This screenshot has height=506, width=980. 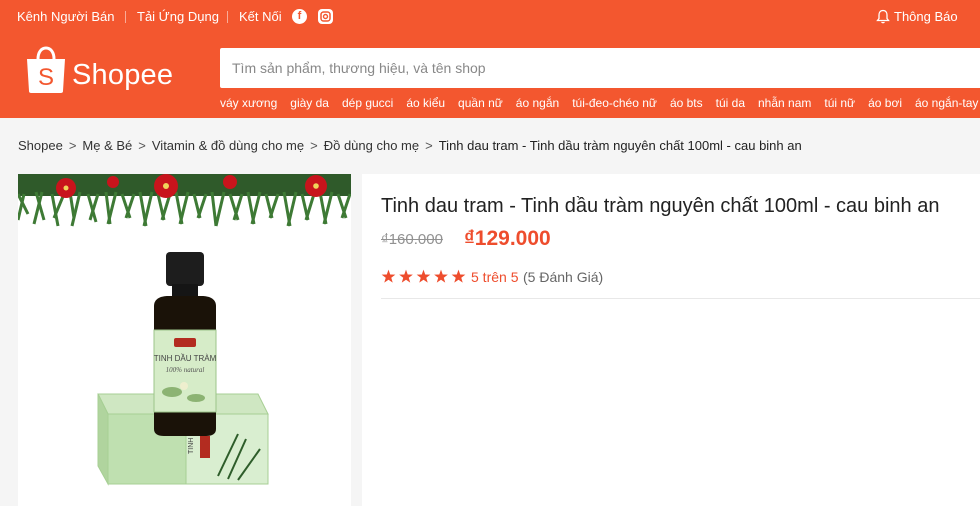 What do you see at coordinates (228, 145) in the screenshot?
I see `breadcrumb-link: Vitamin & đồ dùng cho mẹ` at bounding box center [228, 145].